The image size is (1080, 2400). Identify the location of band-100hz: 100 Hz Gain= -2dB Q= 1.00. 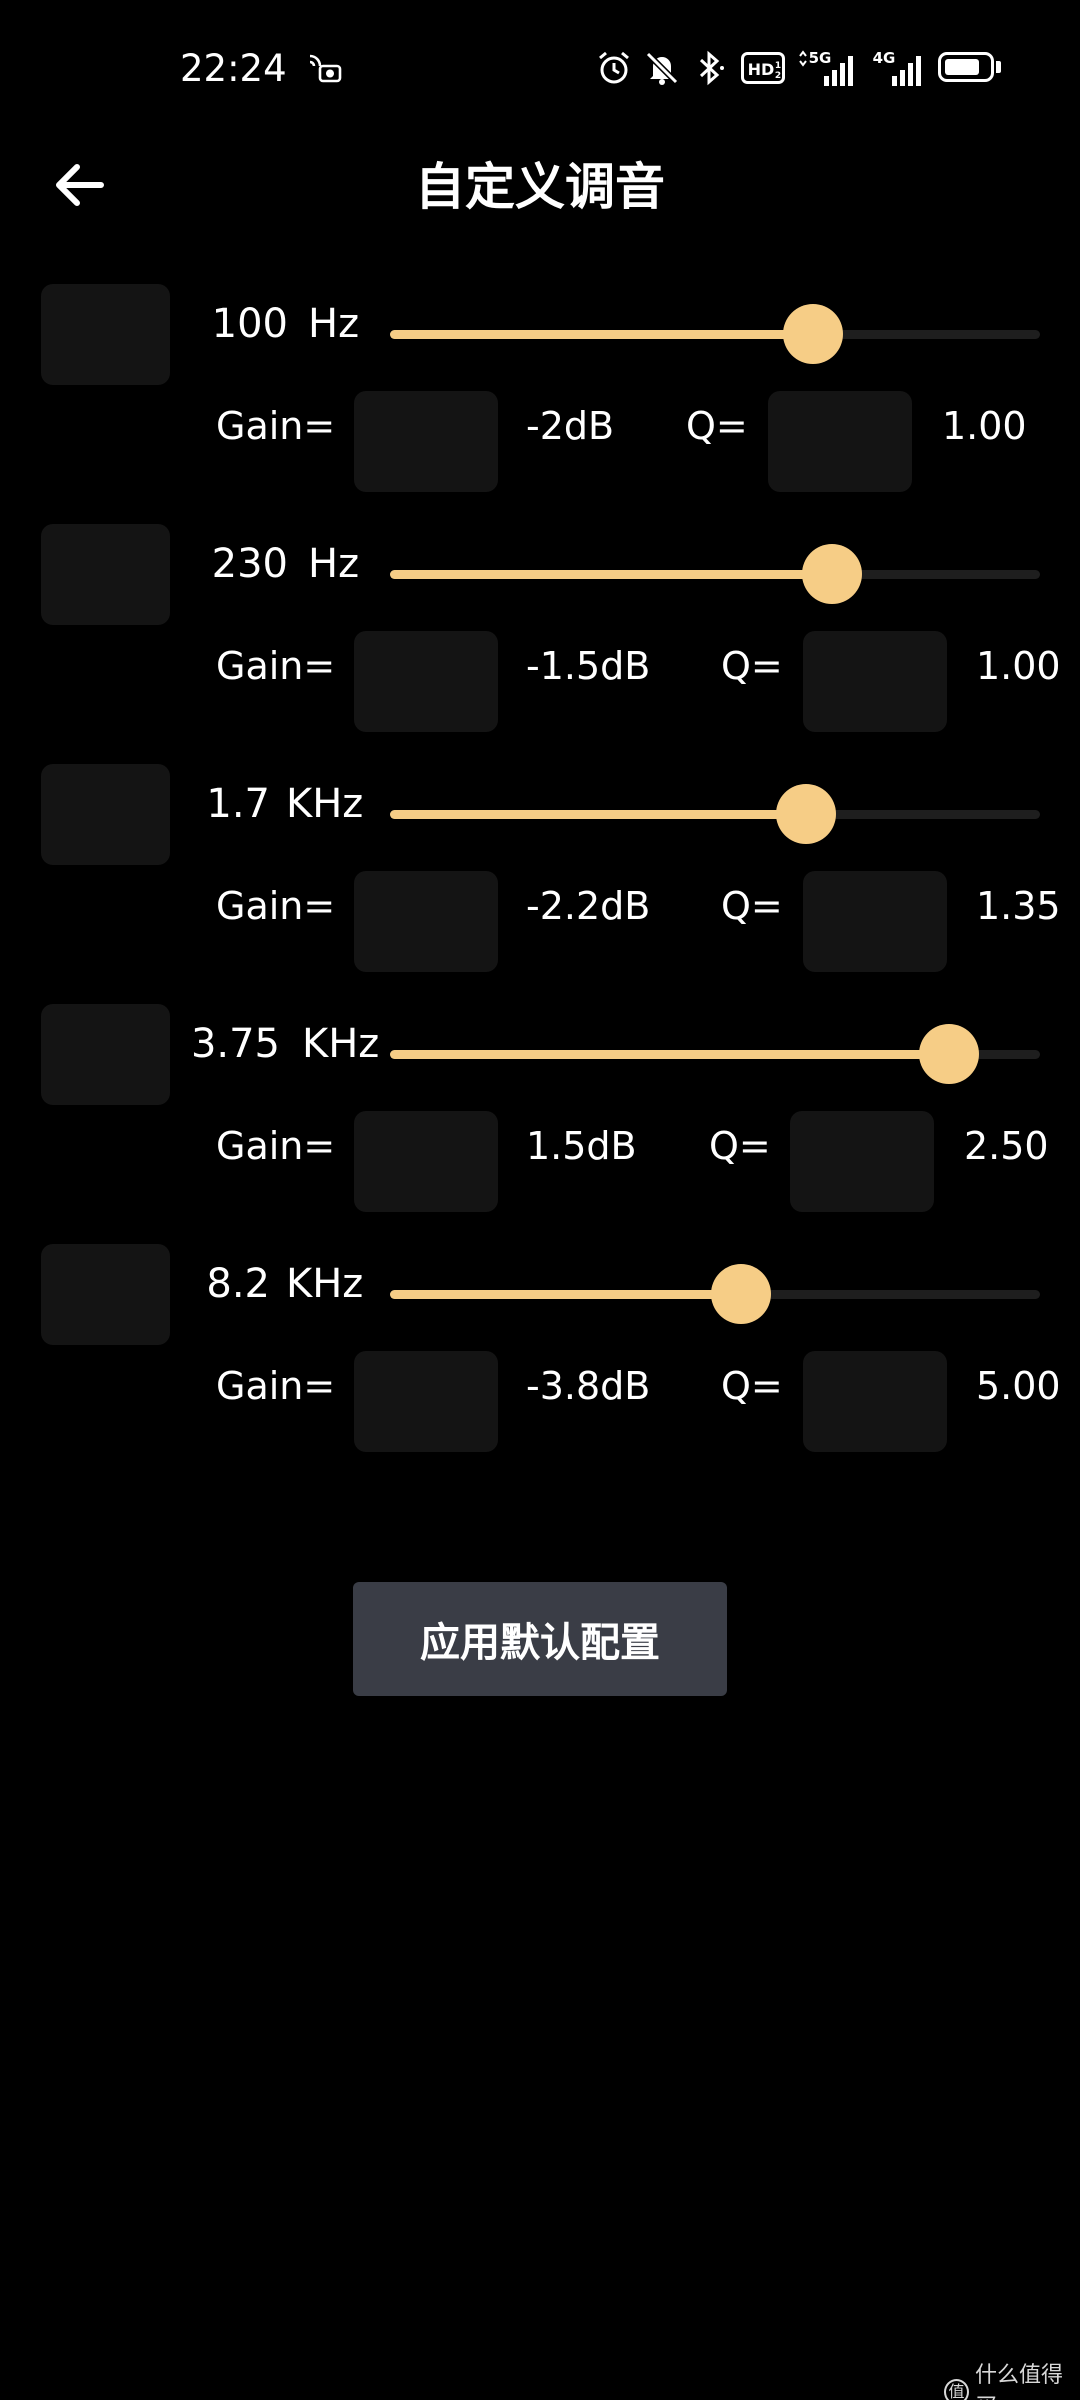
(540, 404).